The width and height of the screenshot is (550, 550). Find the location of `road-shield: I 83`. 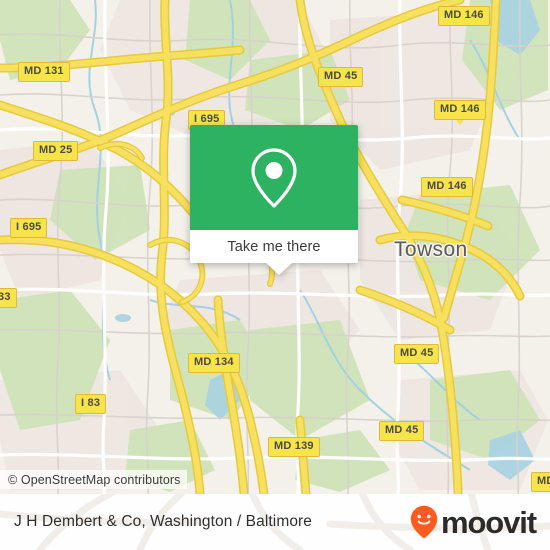

road-shield: I 83 is located at coordinates (91, 404).